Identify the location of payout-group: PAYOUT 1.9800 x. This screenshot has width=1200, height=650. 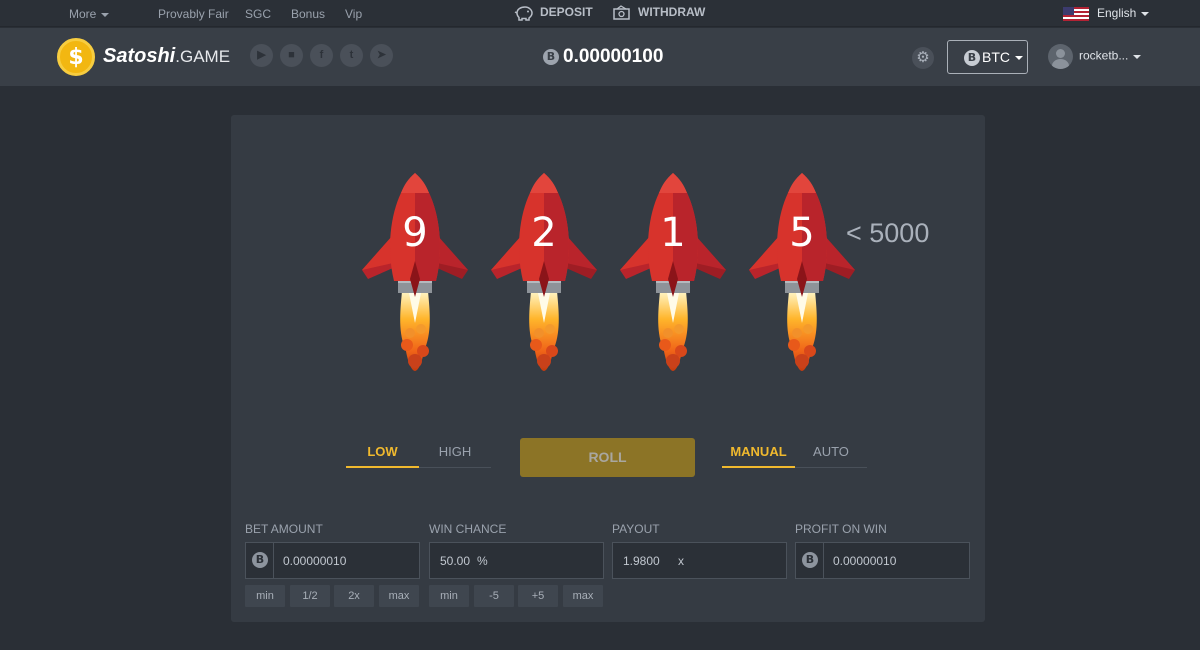
(699, 550).